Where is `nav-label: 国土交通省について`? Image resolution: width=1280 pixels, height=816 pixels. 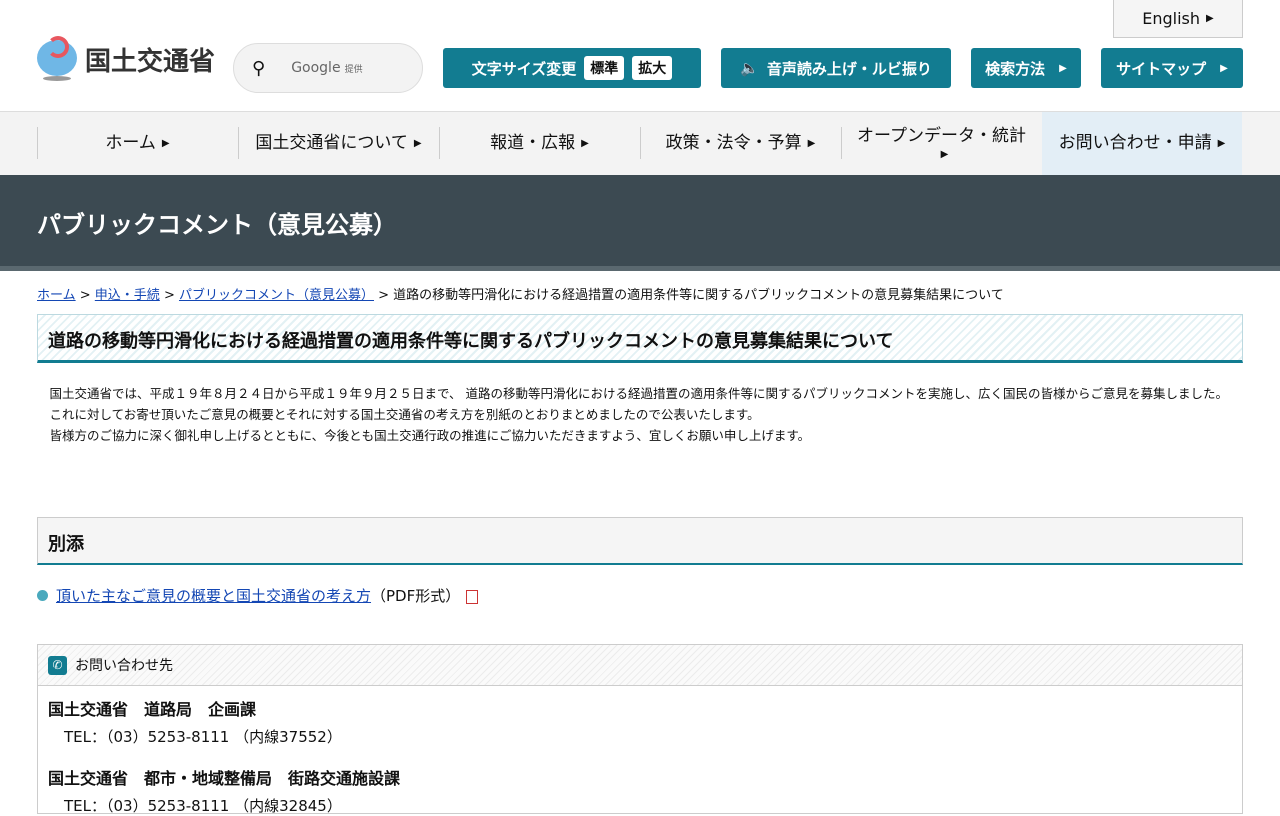 nav-label: 国土交通省について is located at coordinates (331, 142).